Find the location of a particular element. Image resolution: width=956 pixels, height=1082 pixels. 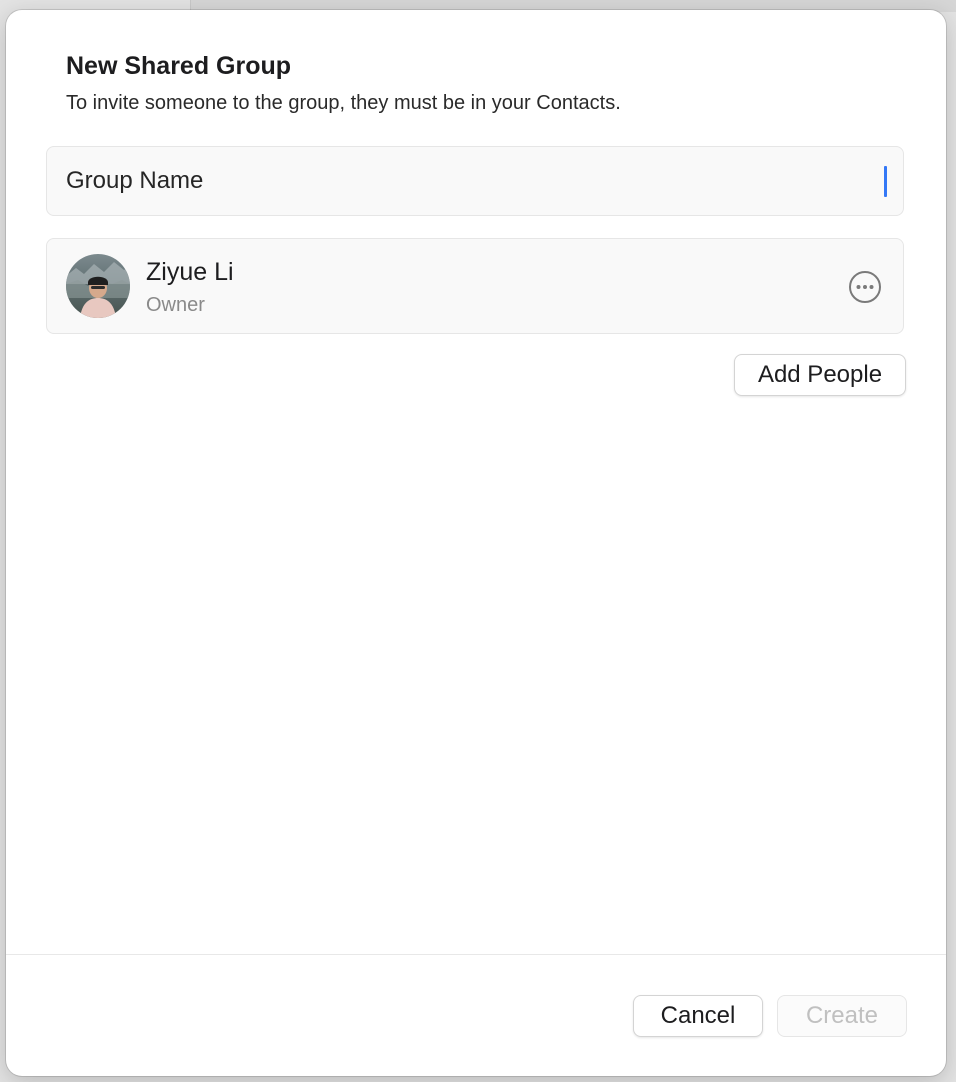

member-name: Ziyue Li is located at coordinates (190, 272).